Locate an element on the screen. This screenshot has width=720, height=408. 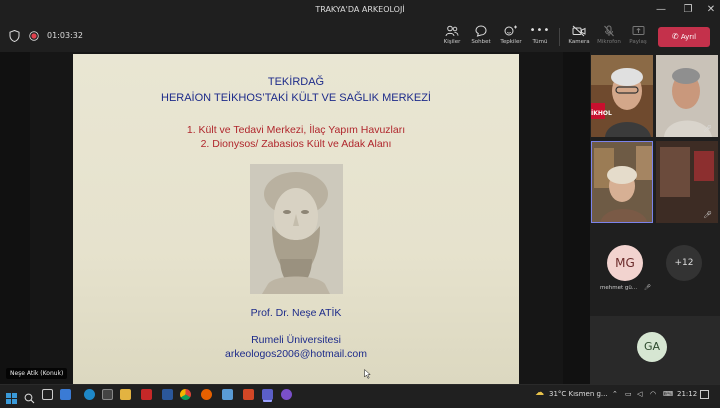
people-button: Kişiler is located at coordinates (452, 35).